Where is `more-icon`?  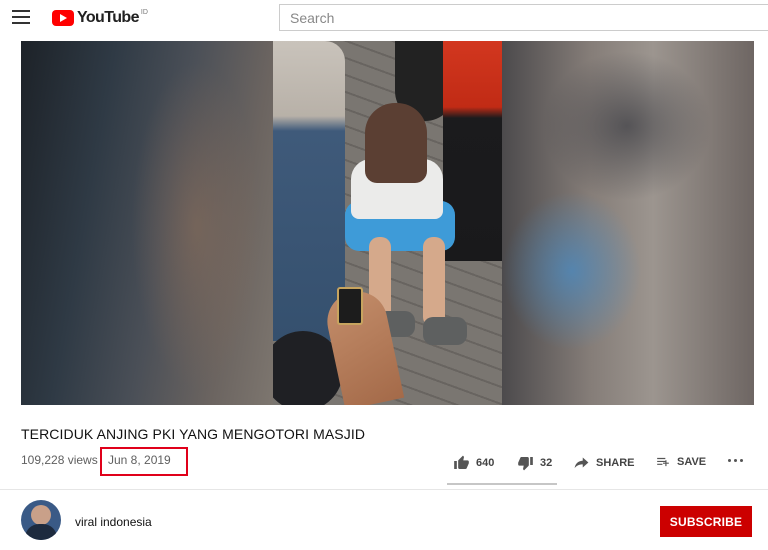 more-icon is located at coordinates (735, 460).